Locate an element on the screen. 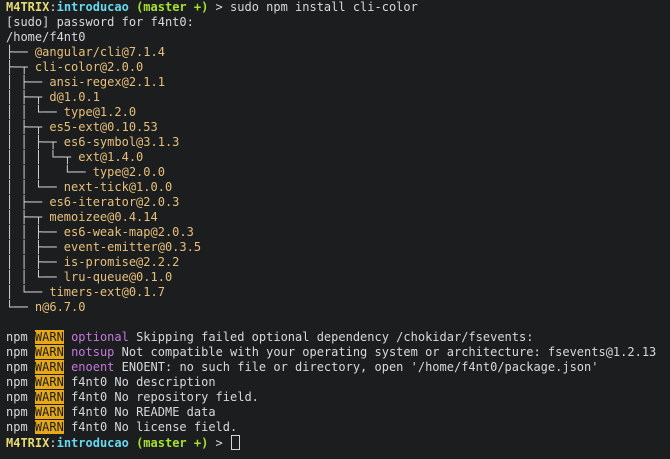 This screenshot has height=459, width=670. tree-branch-glyph: ├── is located at coordinates (20, 52).